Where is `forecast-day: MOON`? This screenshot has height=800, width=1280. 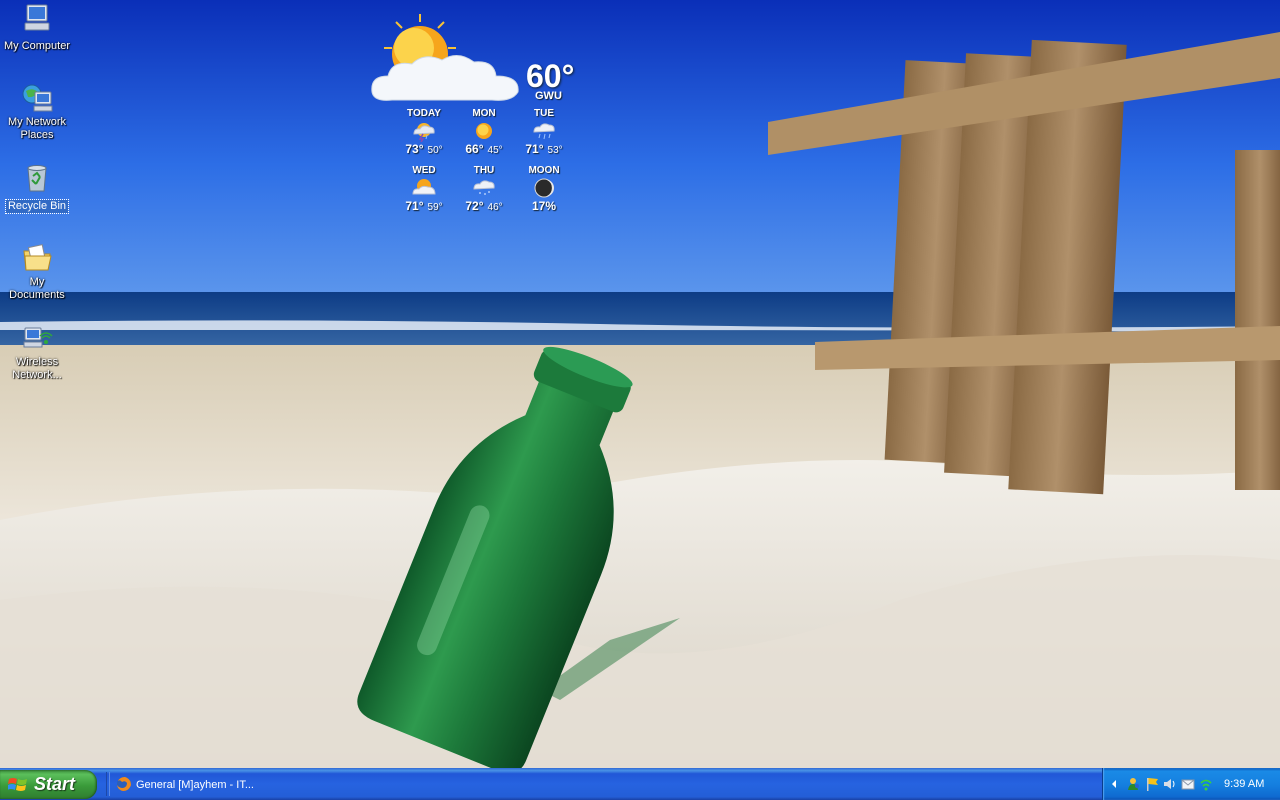 forecast-day: MOON is located at coordinates (544, 170).